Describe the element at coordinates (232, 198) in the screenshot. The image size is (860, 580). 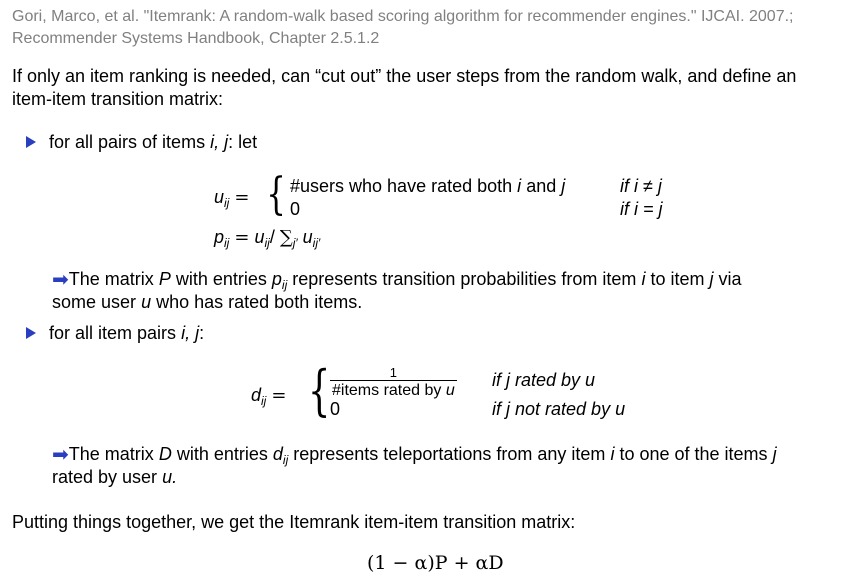
I see `u-ij-symbol: uij =` at that location.